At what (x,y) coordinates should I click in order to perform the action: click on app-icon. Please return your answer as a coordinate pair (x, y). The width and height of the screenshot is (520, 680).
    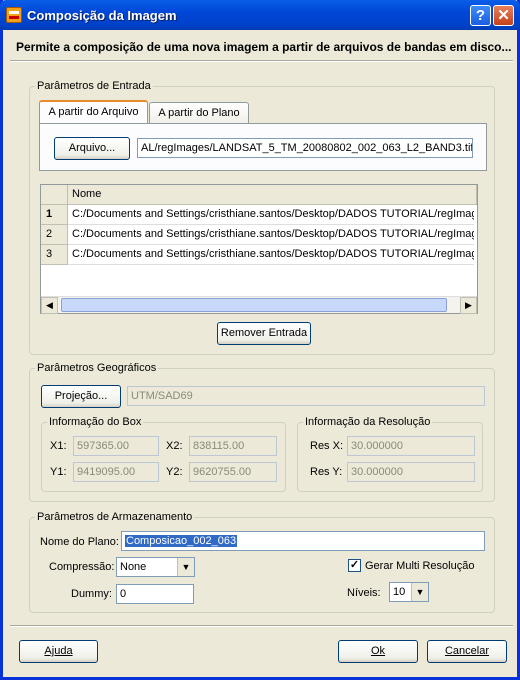
    Looking at the image, I should click on (14, 15).